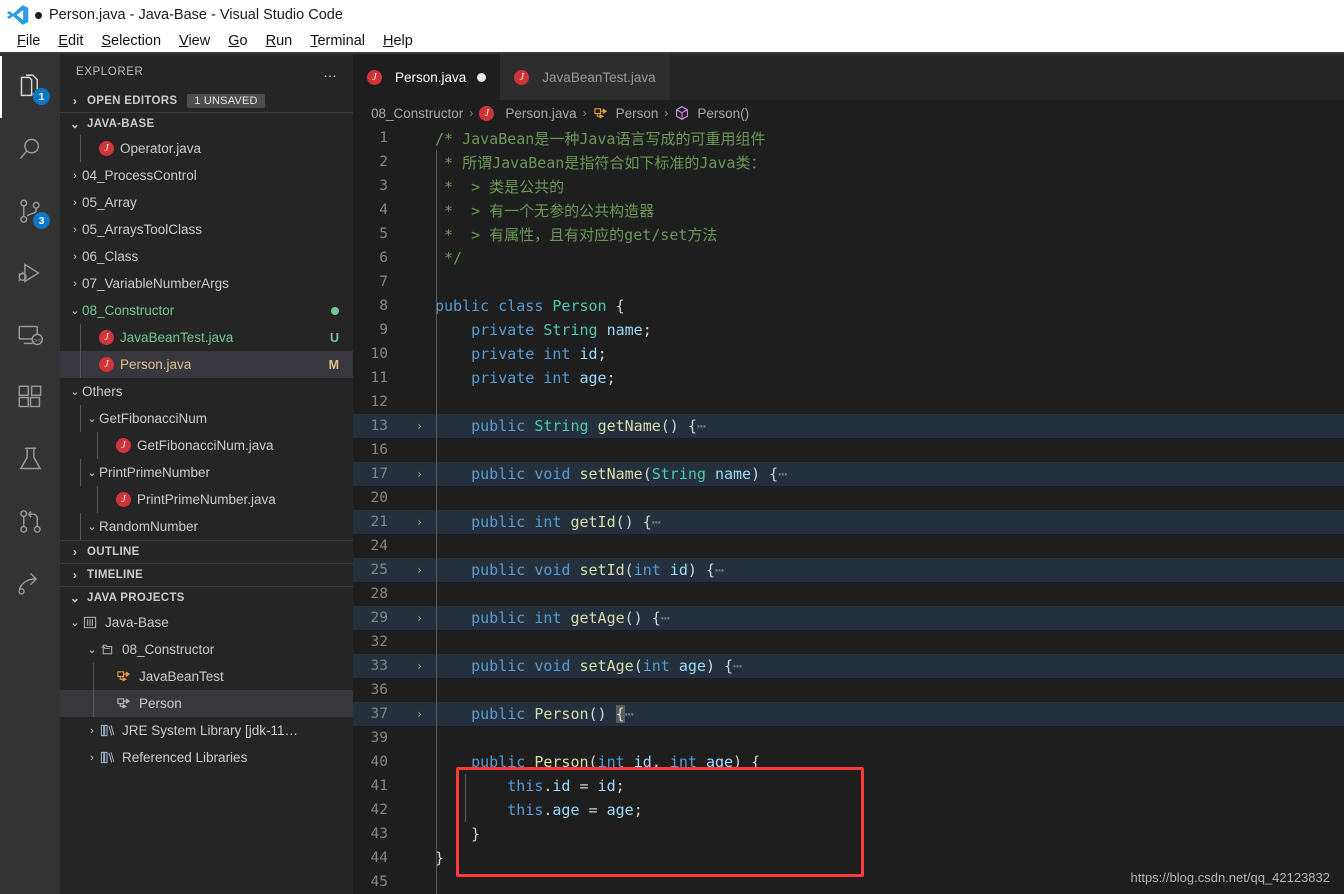 This screenshot has width=1344, height=894. What do you see at coordinates (30, 397) in the screenshot?
I see `activitybar-extensions-icon` at bounding box center [30, 397].